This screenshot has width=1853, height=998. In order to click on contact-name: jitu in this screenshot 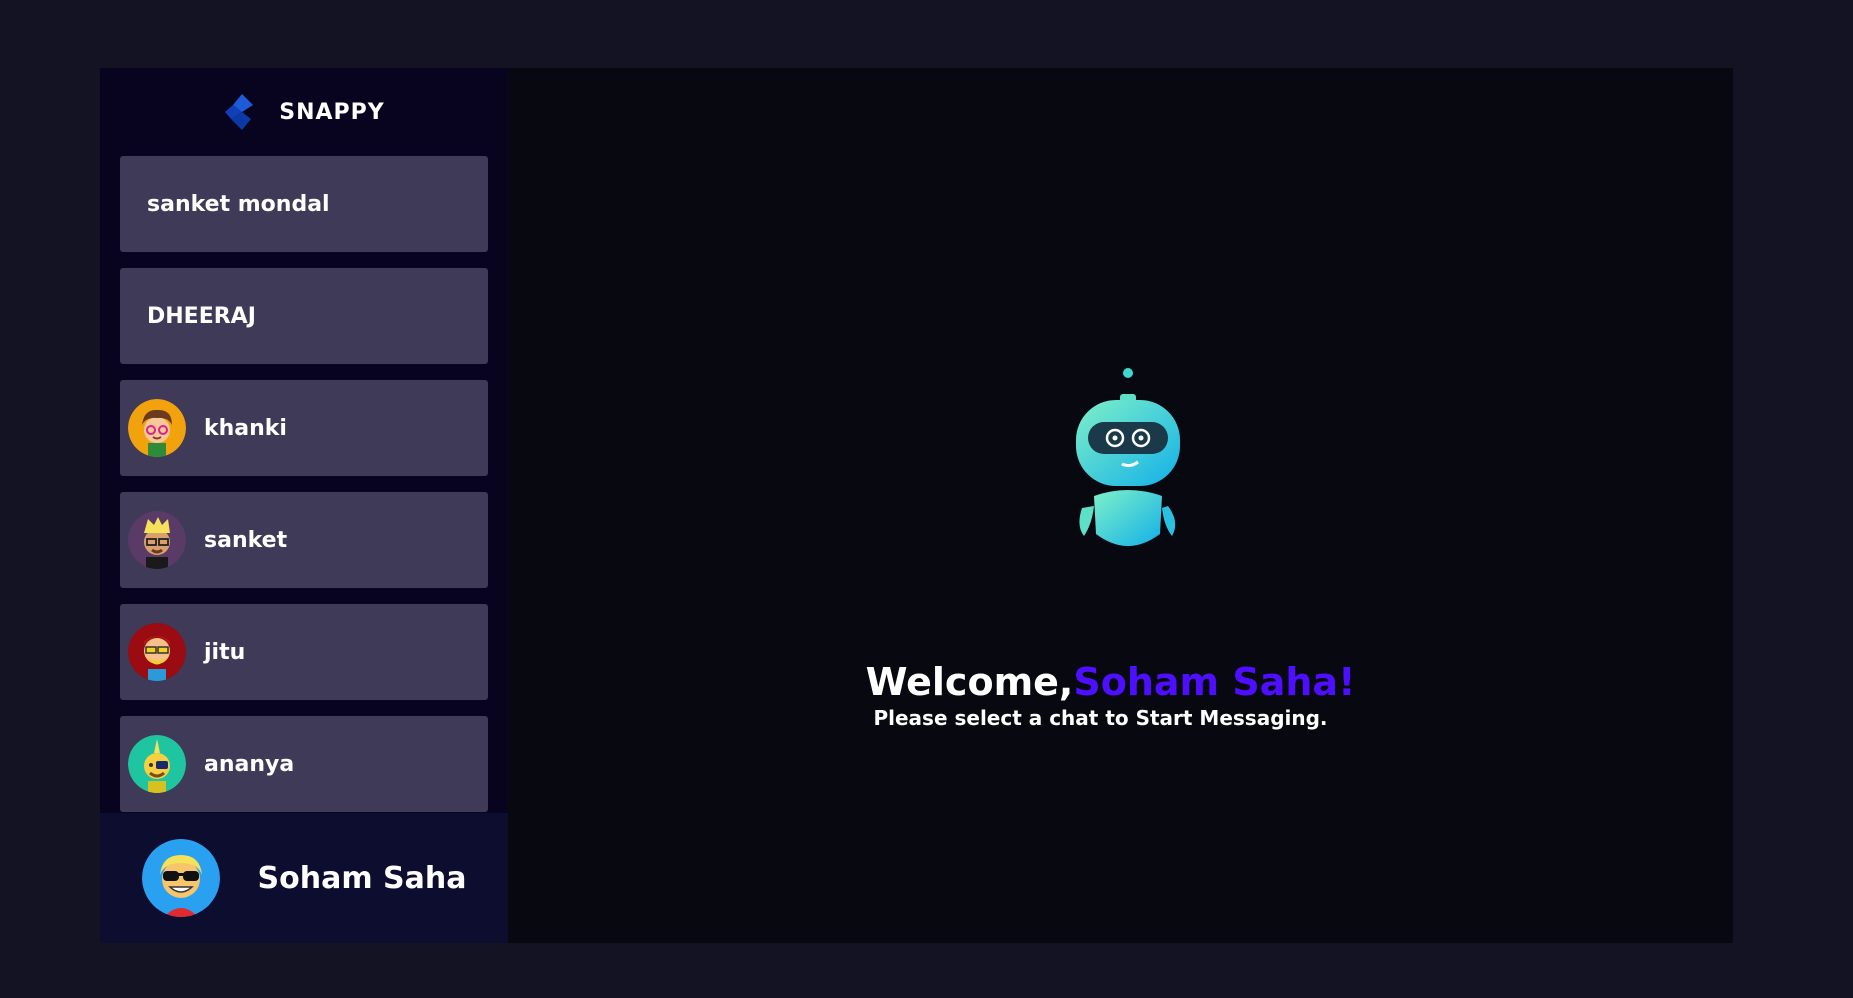, I will do `click(225, 652)`.